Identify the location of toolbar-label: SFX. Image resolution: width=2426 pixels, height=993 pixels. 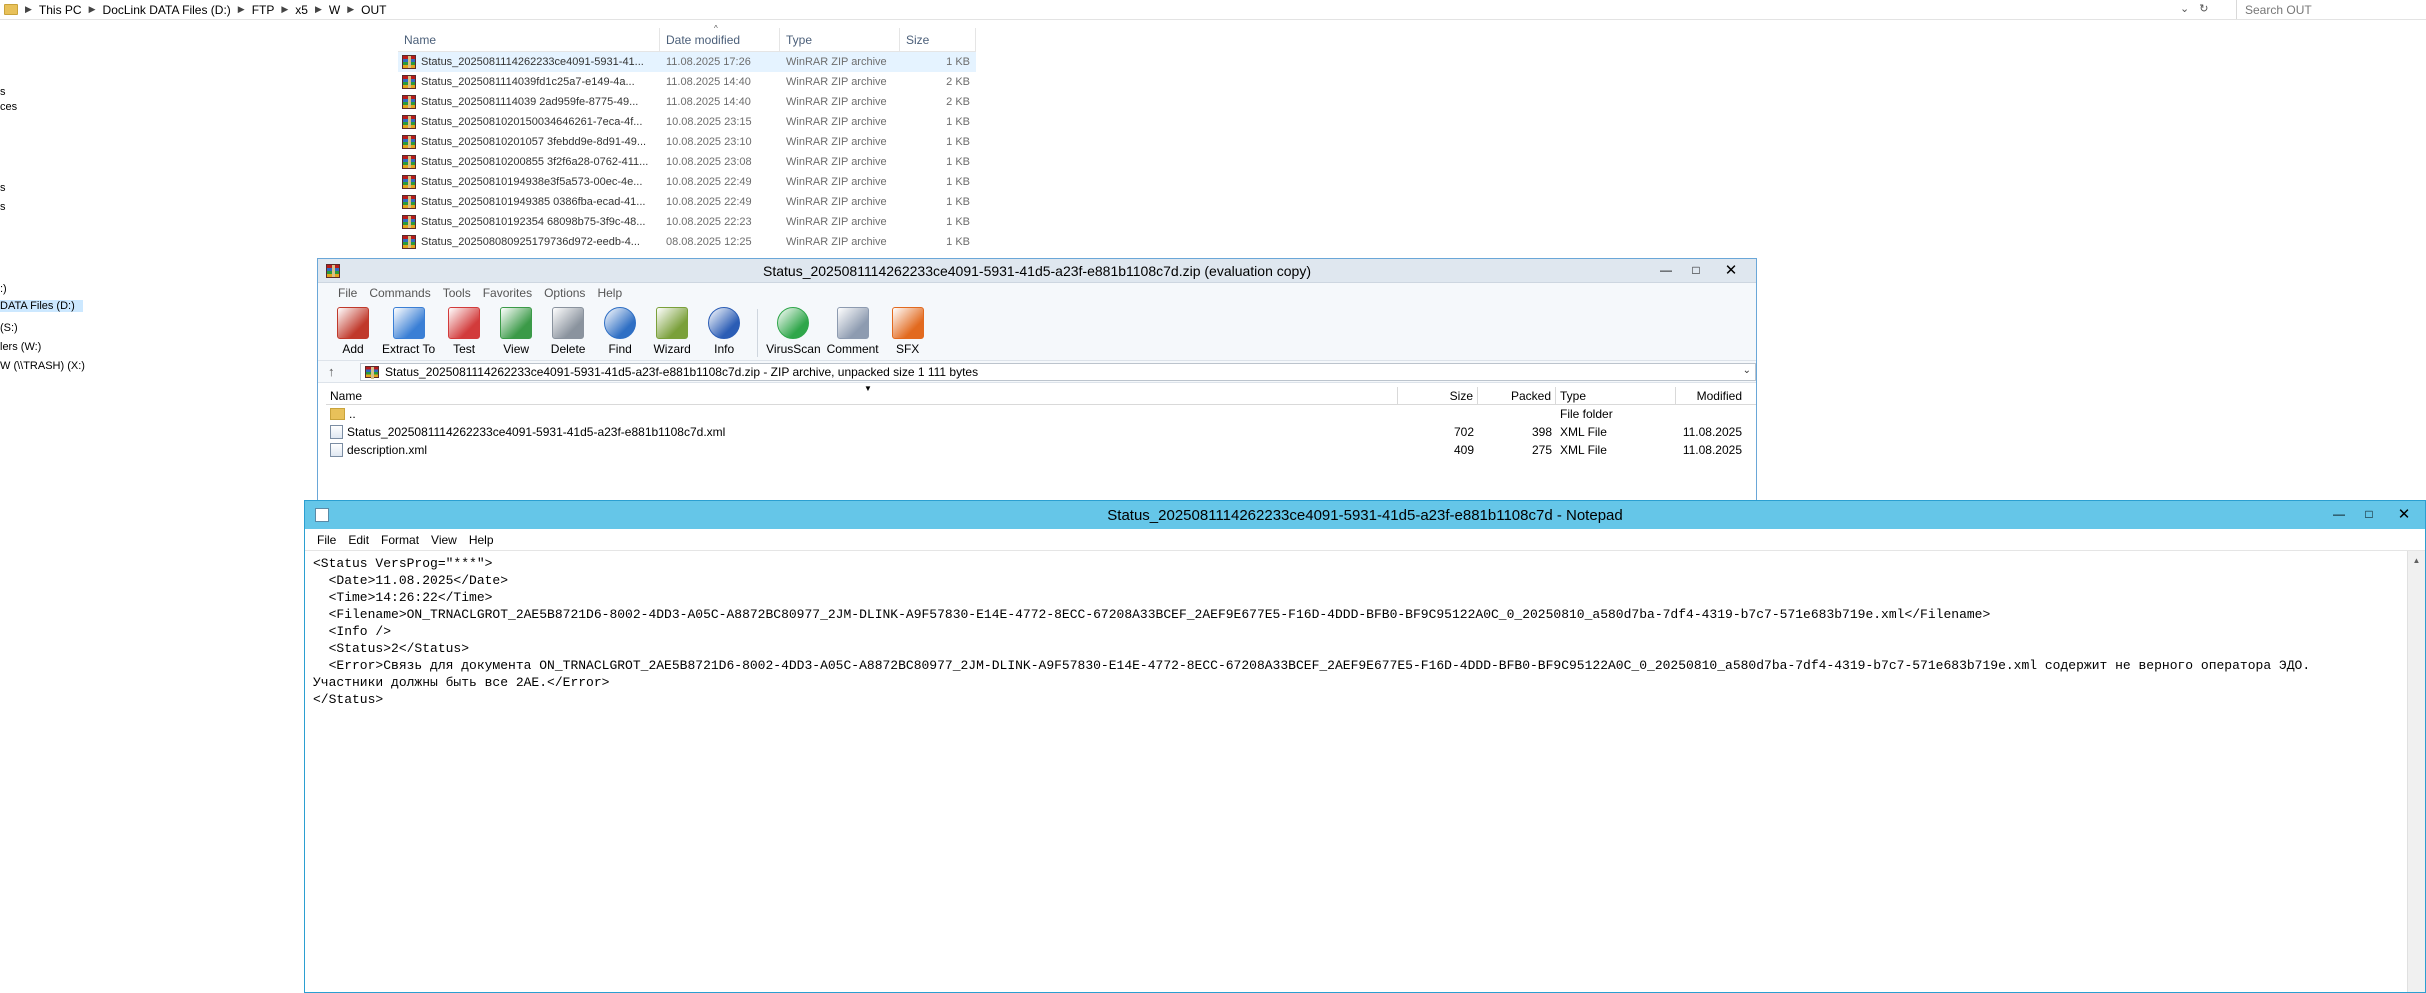
(907, 349).